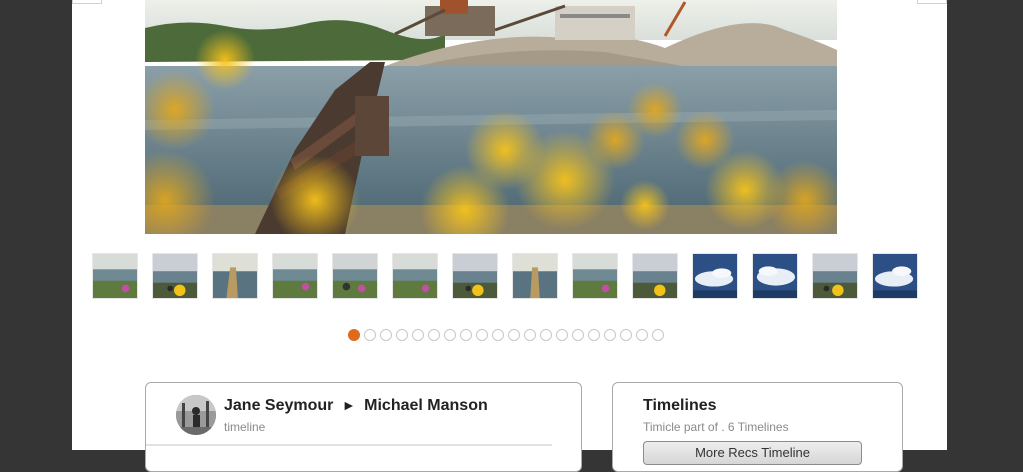 The width and height of the screenshot is (1023, 472). I want to click on thumbnail-strip, so click(515, 276).